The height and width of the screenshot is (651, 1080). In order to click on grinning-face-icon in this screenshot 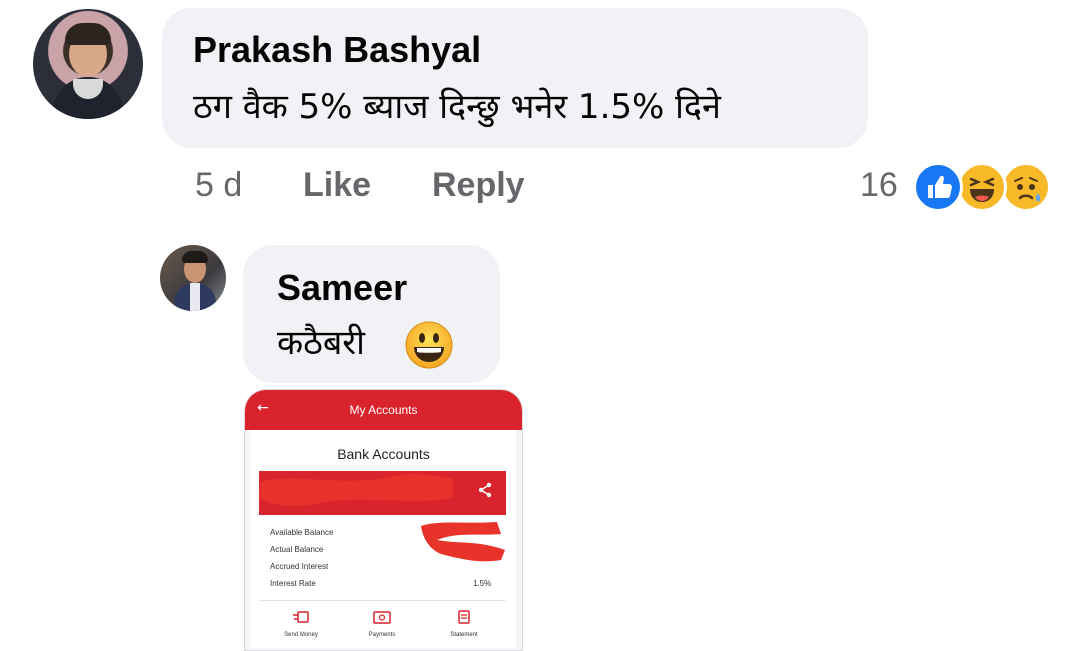, I will do `click(429, 345)`.